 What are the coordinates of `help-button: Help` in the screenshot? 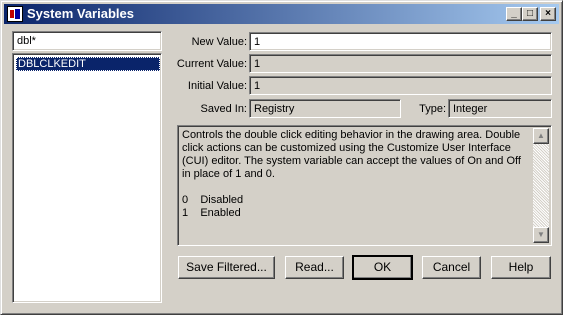 It's located at (521, 267).